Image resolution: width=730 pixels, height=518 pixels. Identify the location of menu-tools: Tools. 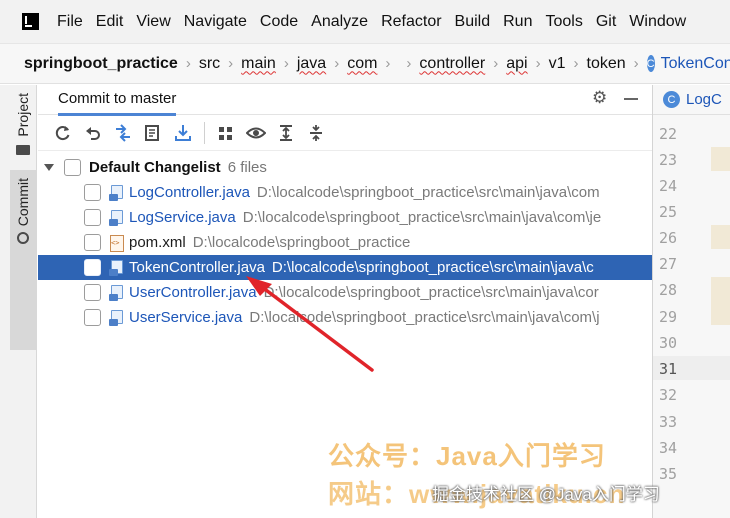
(563, 22).